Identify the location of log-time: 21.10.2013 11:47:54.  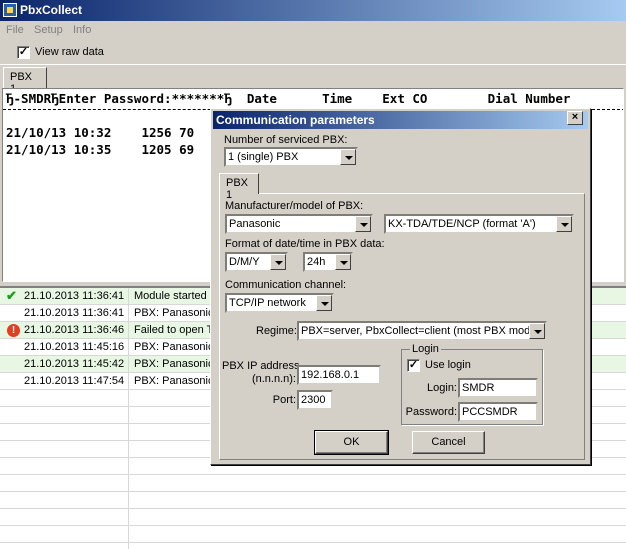
(74, 381).